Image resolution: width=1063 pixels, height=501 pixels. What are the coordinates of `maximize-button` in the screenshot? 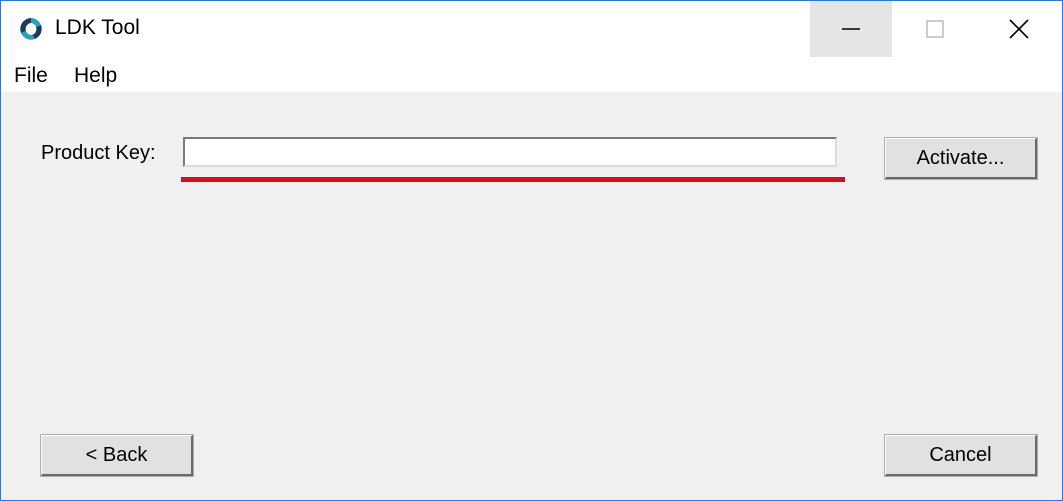 It's located at (935, 29).